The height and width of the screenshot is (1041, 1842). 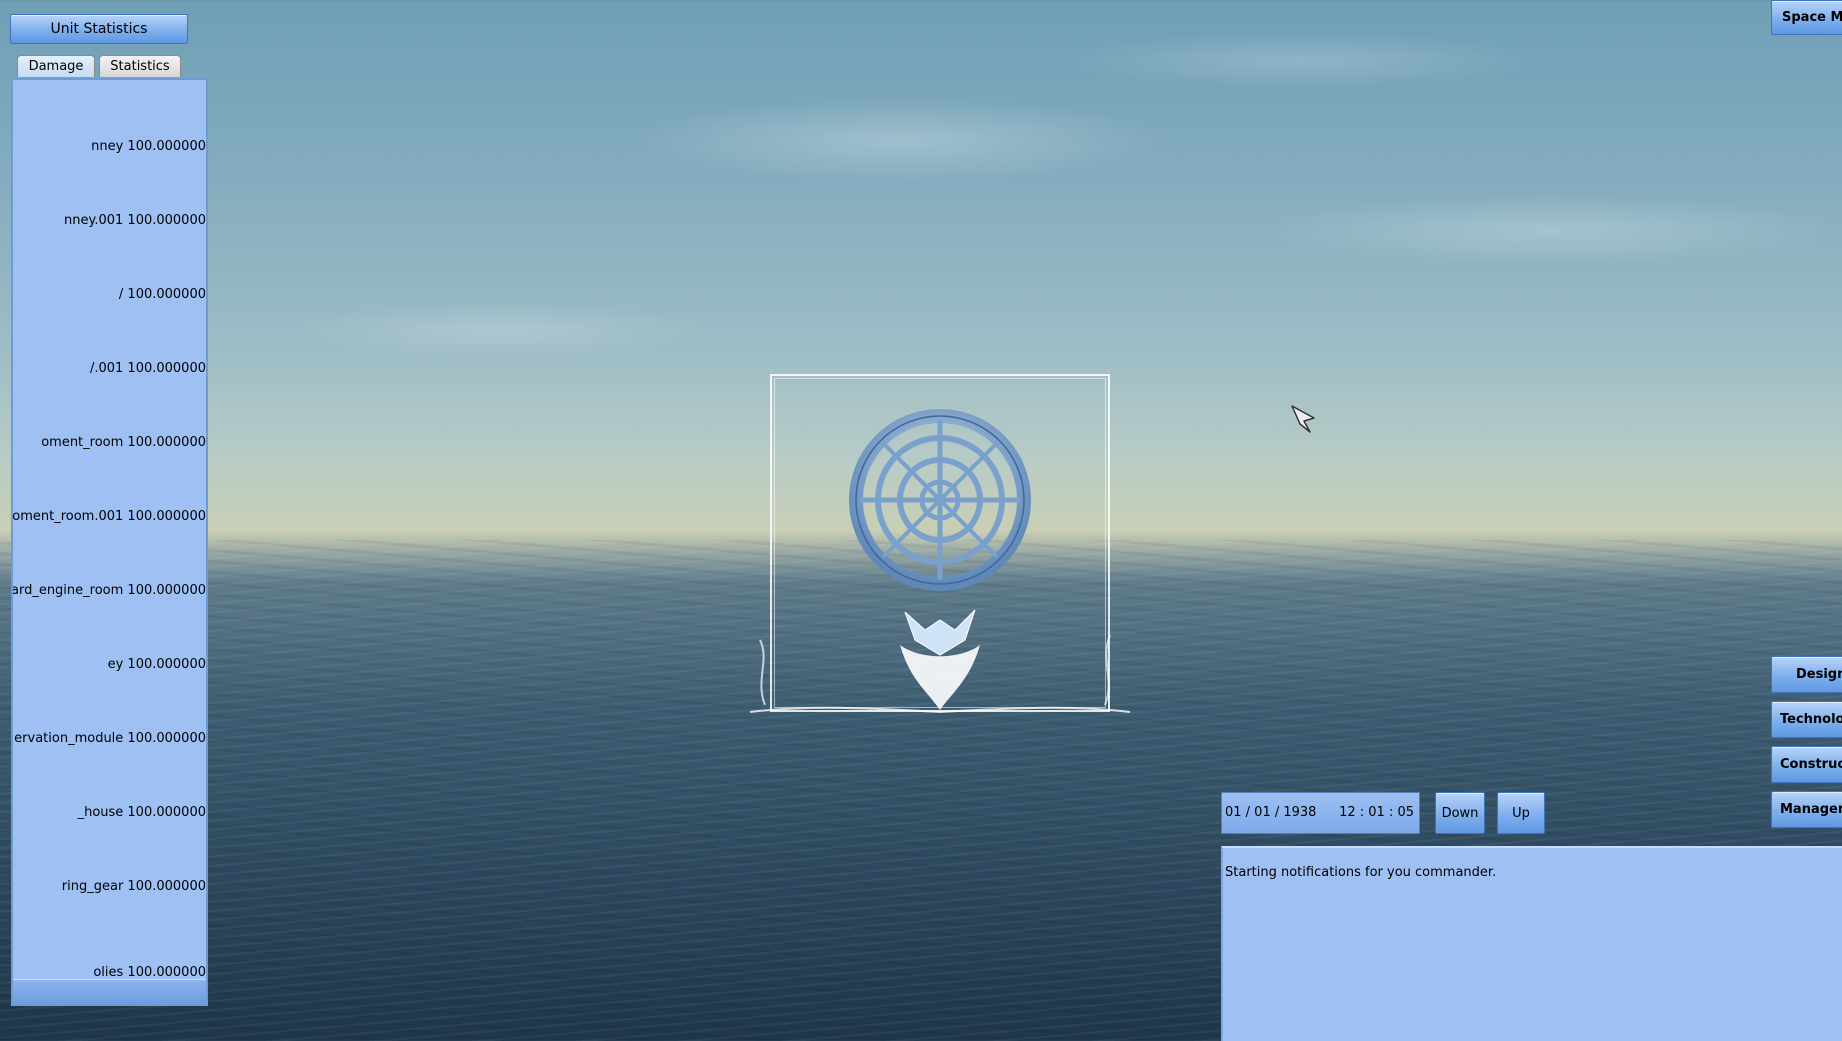 I want to click on tab-statistics: Statistics, so click(x=140, y=66).